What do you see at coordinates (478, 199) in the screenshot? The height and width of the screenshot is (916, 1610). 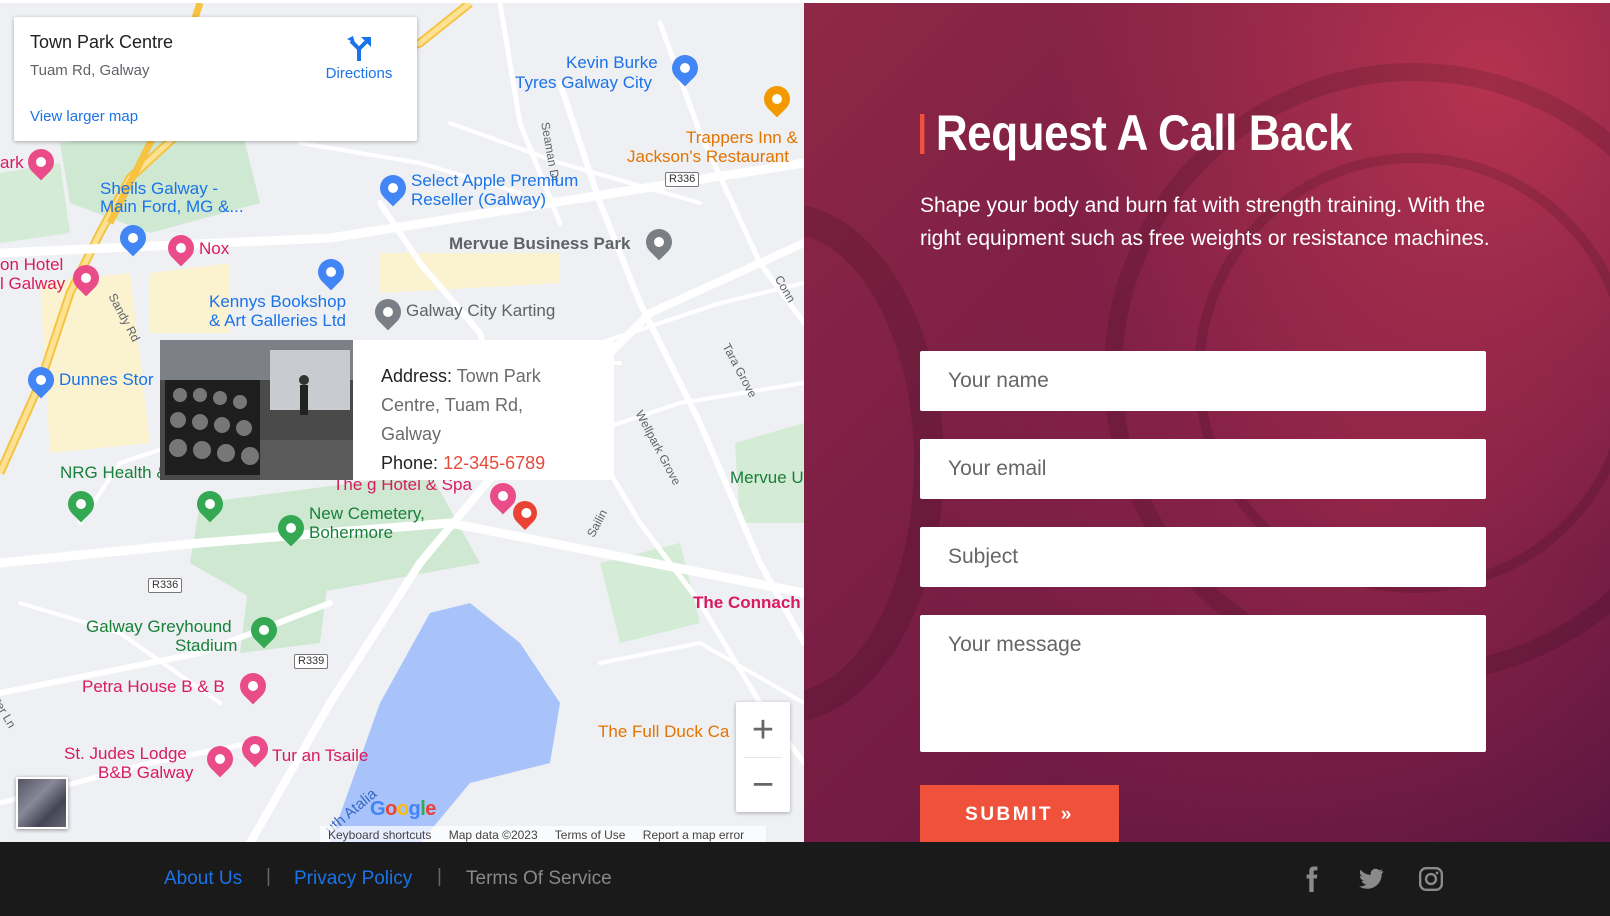 I see `poi-label: Reseller (Galway)` at bounding box center [478, 199].